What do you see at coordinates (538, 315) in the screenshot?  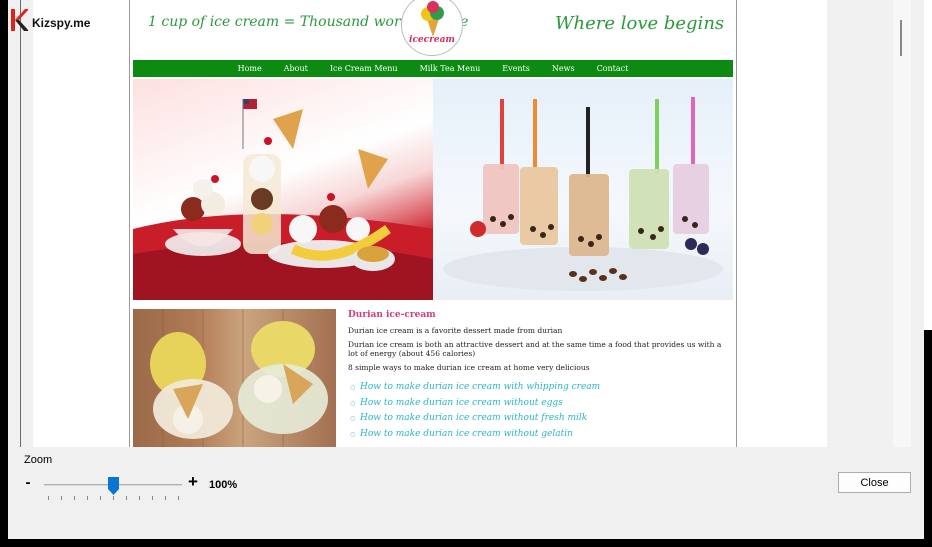 I see `article-title: Durian ice-cream` at bounding box center [538, 315].